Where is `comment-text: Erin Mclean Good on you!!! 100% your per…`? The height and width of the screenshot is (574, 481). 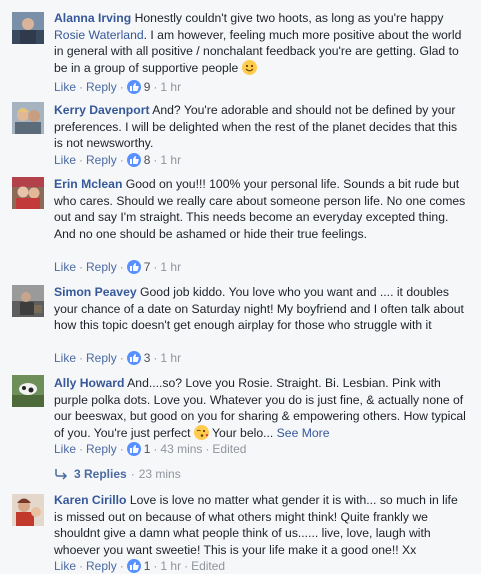
comment-text: Erin Mclean Good on you!!! 100% your per… is located at coordinates (261, 209).